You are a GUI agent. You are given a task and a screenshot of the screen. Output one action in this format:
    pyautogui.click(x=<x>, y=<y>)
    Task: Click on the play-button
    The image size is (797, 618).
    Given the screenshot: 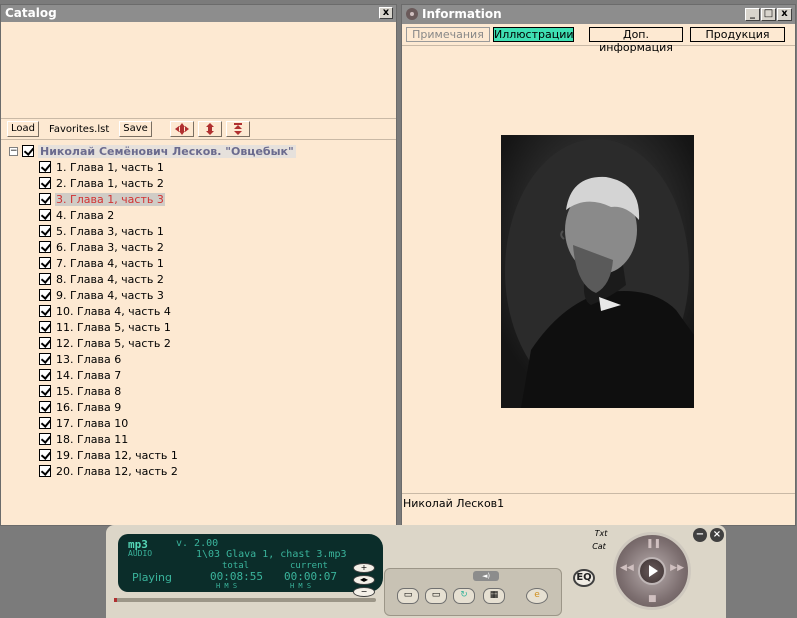 What is the action you would take?
    pyautogui.click(x=652, y=571)
    